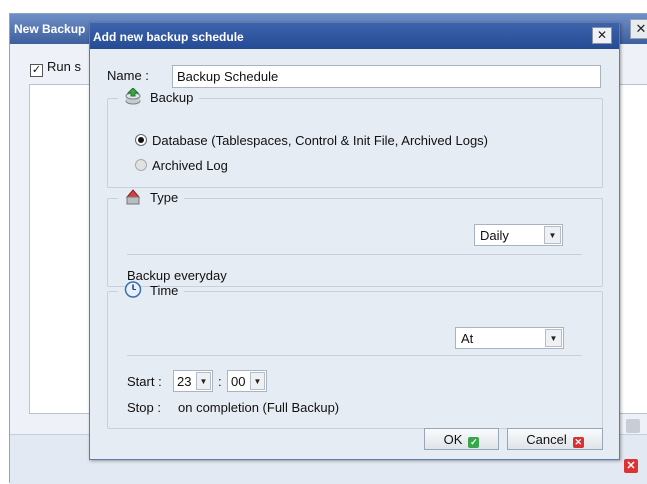 Image resolution: width=647 pixels, height=484 pixels. What do you see at coordinates (467, 338) in the screenshot?
I see `time-mode-value: At` at bounding box center [467, 338].